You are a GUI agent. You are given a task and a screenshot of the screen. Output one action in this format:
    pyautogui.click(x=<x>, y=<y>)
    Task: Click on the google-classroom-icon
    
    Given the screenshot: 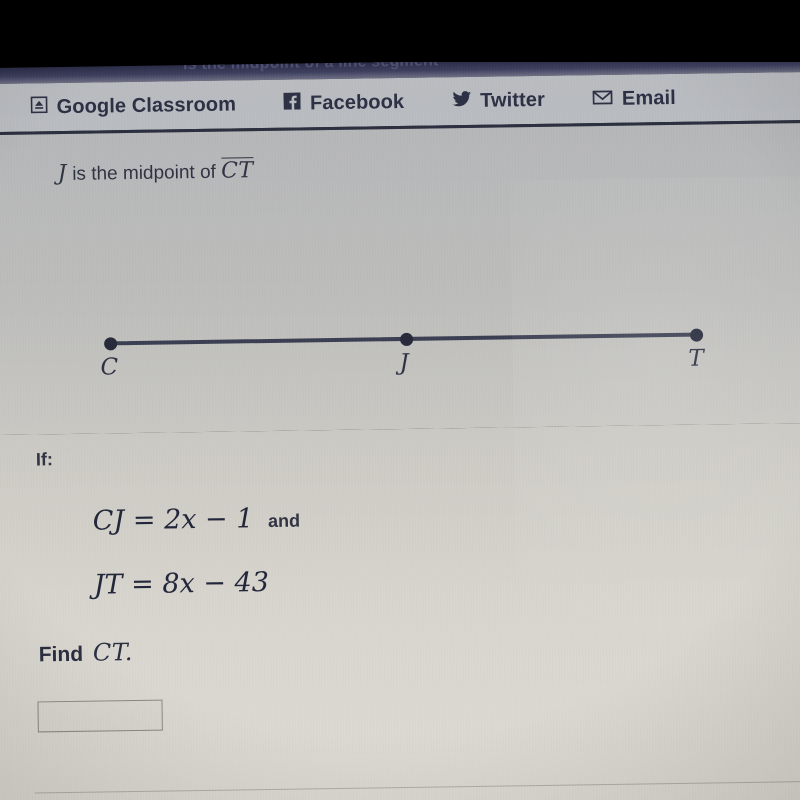 What is the action you would take?
    pyautogui.click(x=39, y=107)
    